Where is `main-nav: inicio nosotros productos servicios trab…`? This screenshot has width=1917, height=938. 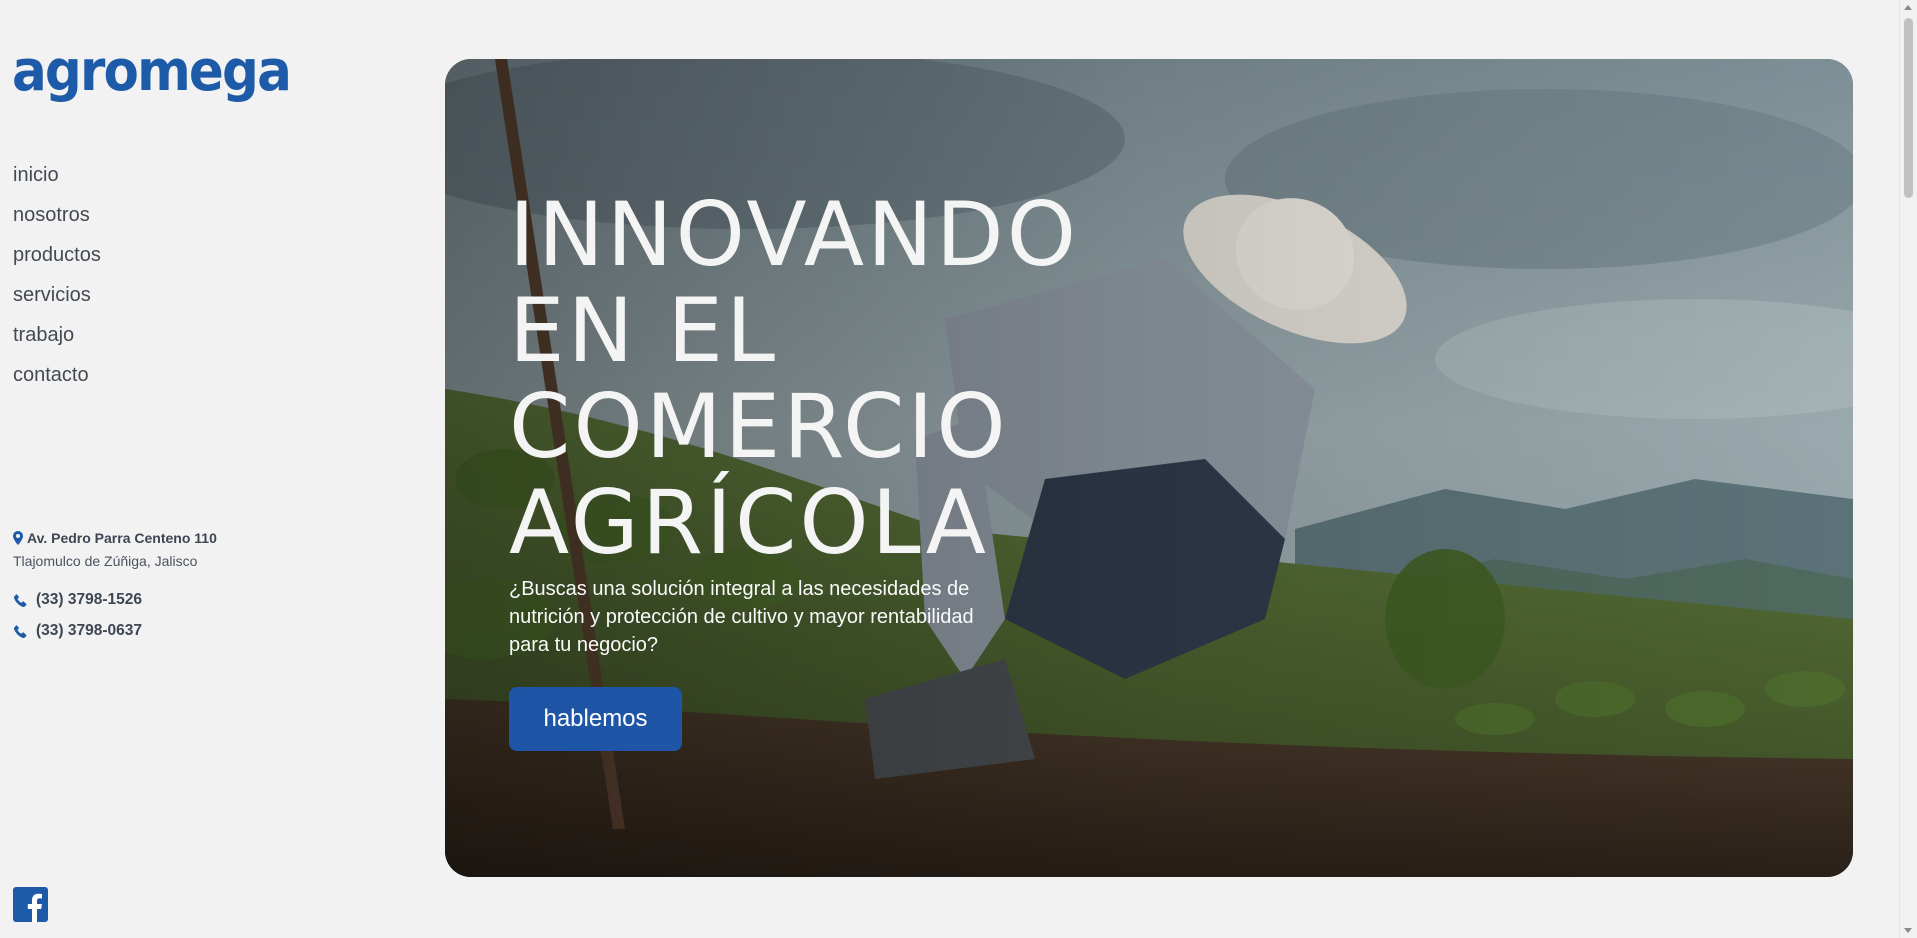
main-nav: inicio nosotros productos servicios trab… is located at coordinates (57, 280).